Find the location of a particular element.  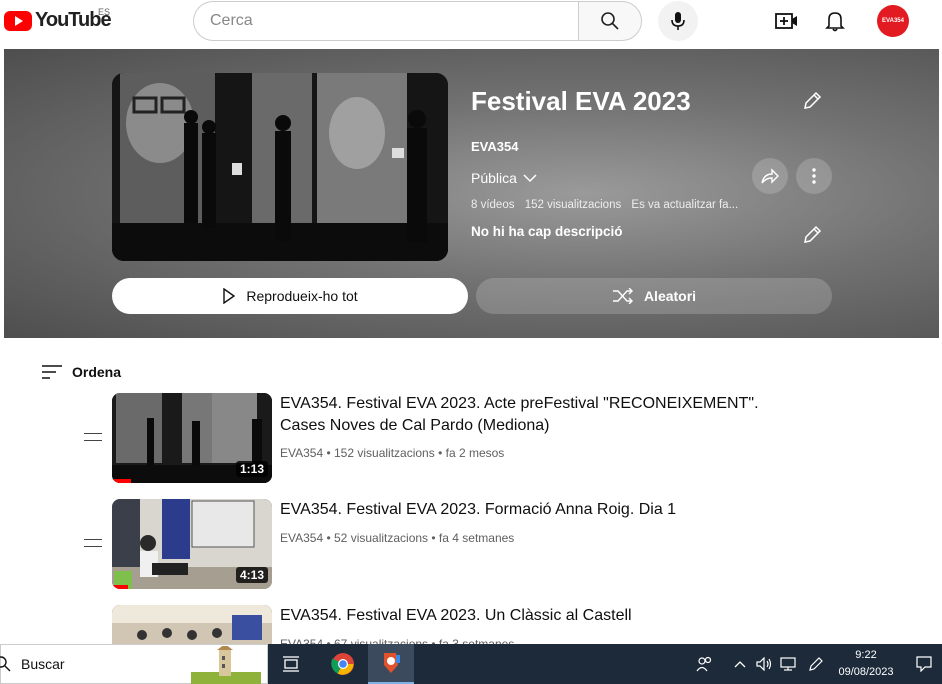

create-button is located at coordinates (787, 21).